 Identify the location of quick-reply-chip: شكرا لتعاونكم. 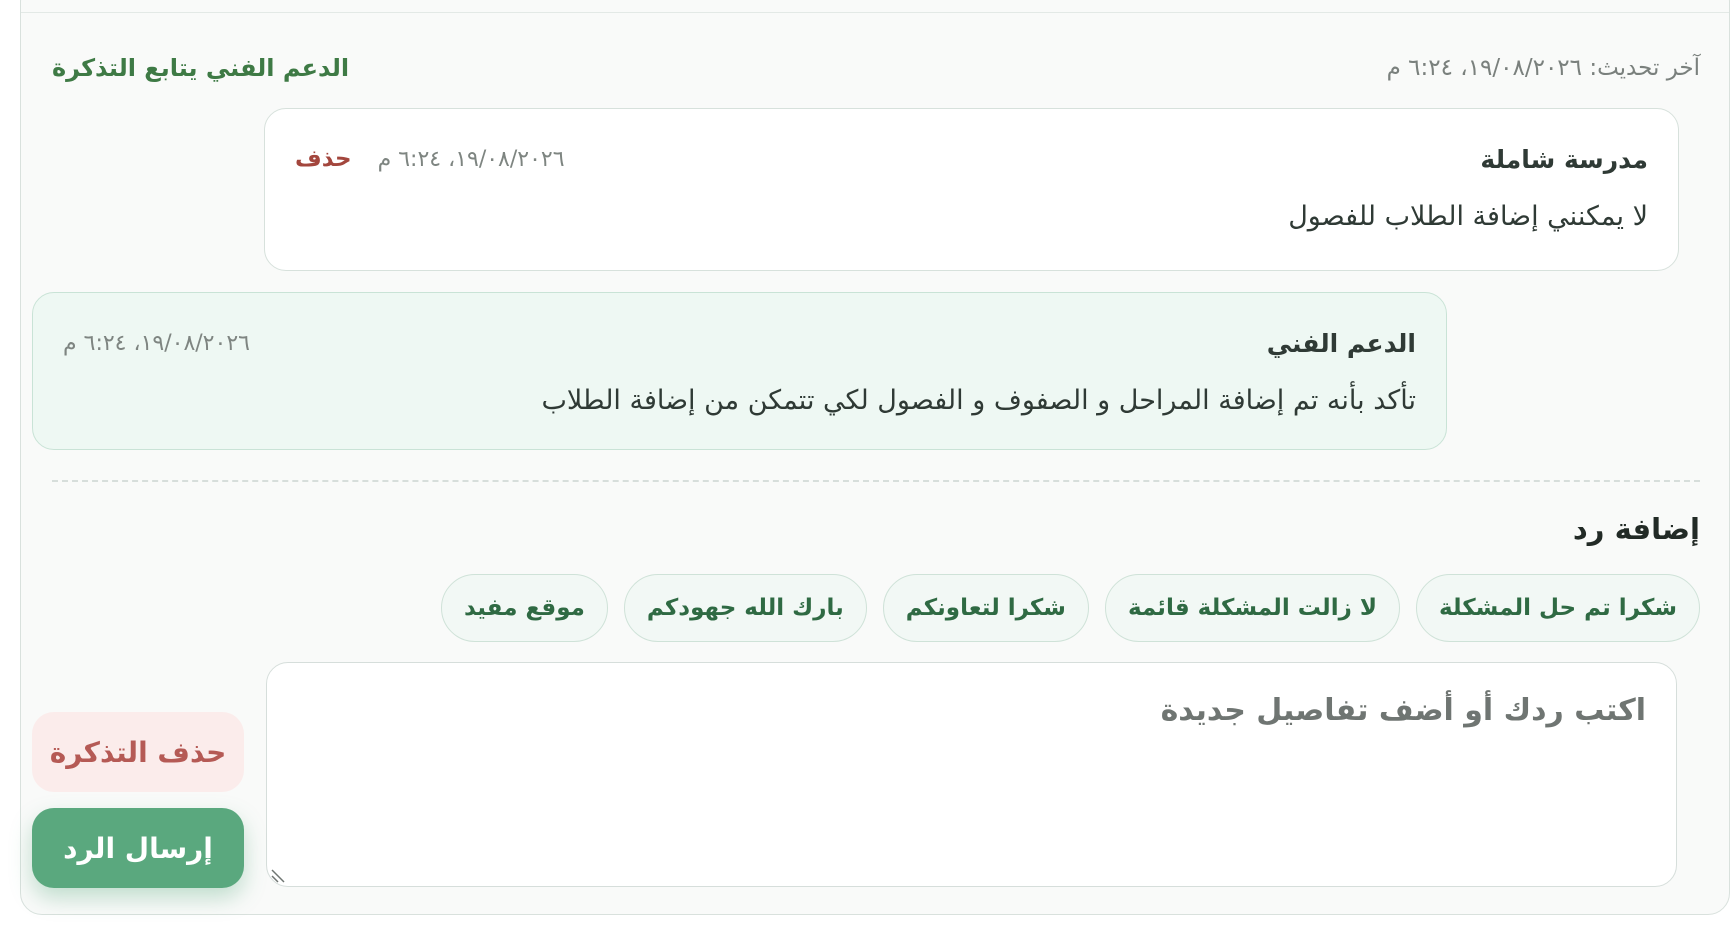
(985, 608).